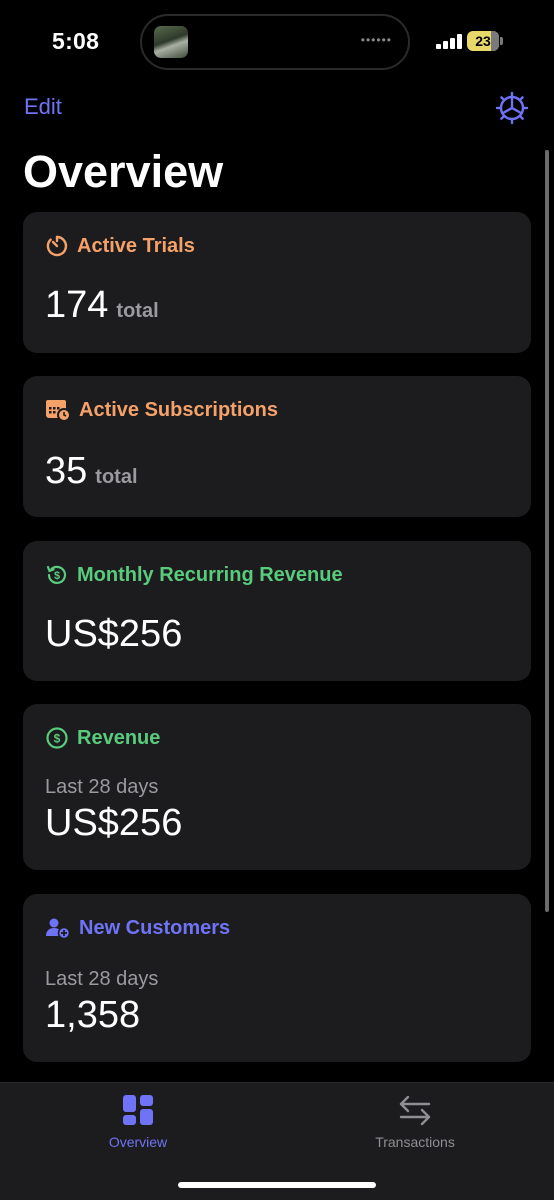 The image size is (554, 1200). I want to click on battery-level: 23, so click(483, 41).